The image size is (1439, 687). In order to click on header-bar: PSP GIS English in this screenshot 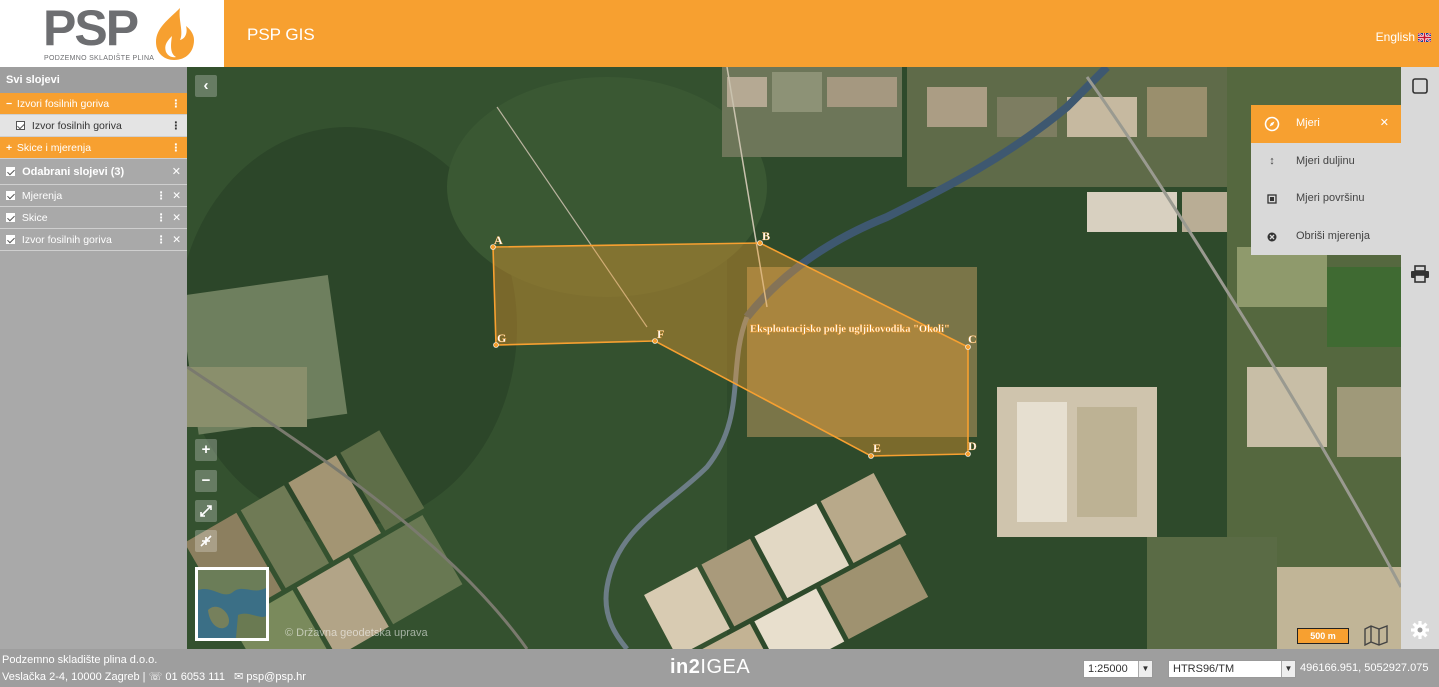, I will do `click(831, 33)`.